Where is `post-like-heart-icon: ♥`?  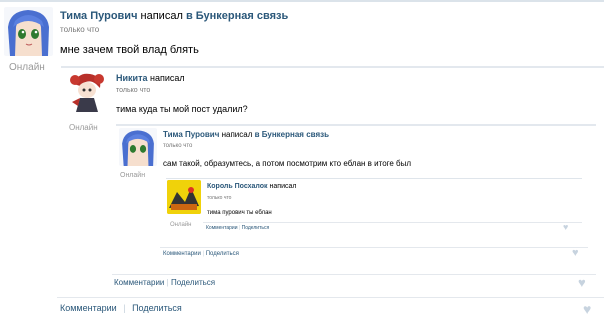 post-like-heart-icon: ♥ is located at coordinates (587, 309).